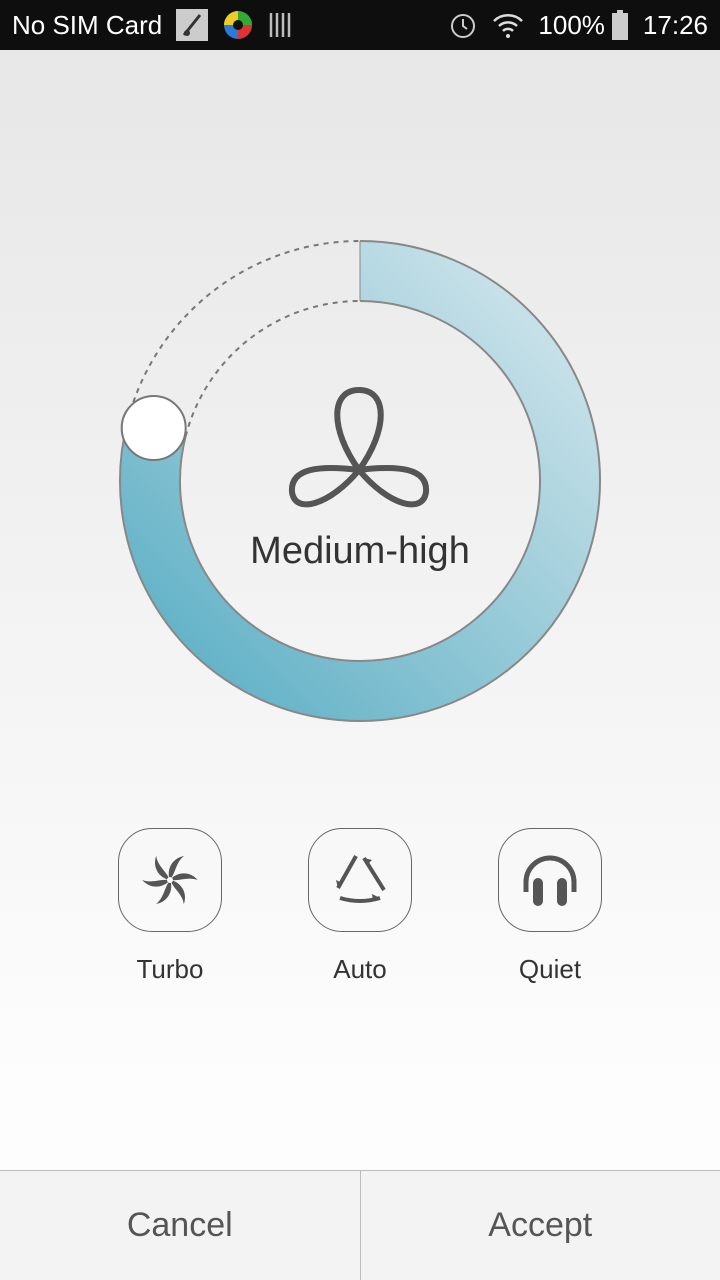 The width and height of the screenshot is (720, 1280). What do you see at coordinates (360, 906) in the screenshot?
I see `auto-mode-button: Auto` at bounding box center [360, 906].